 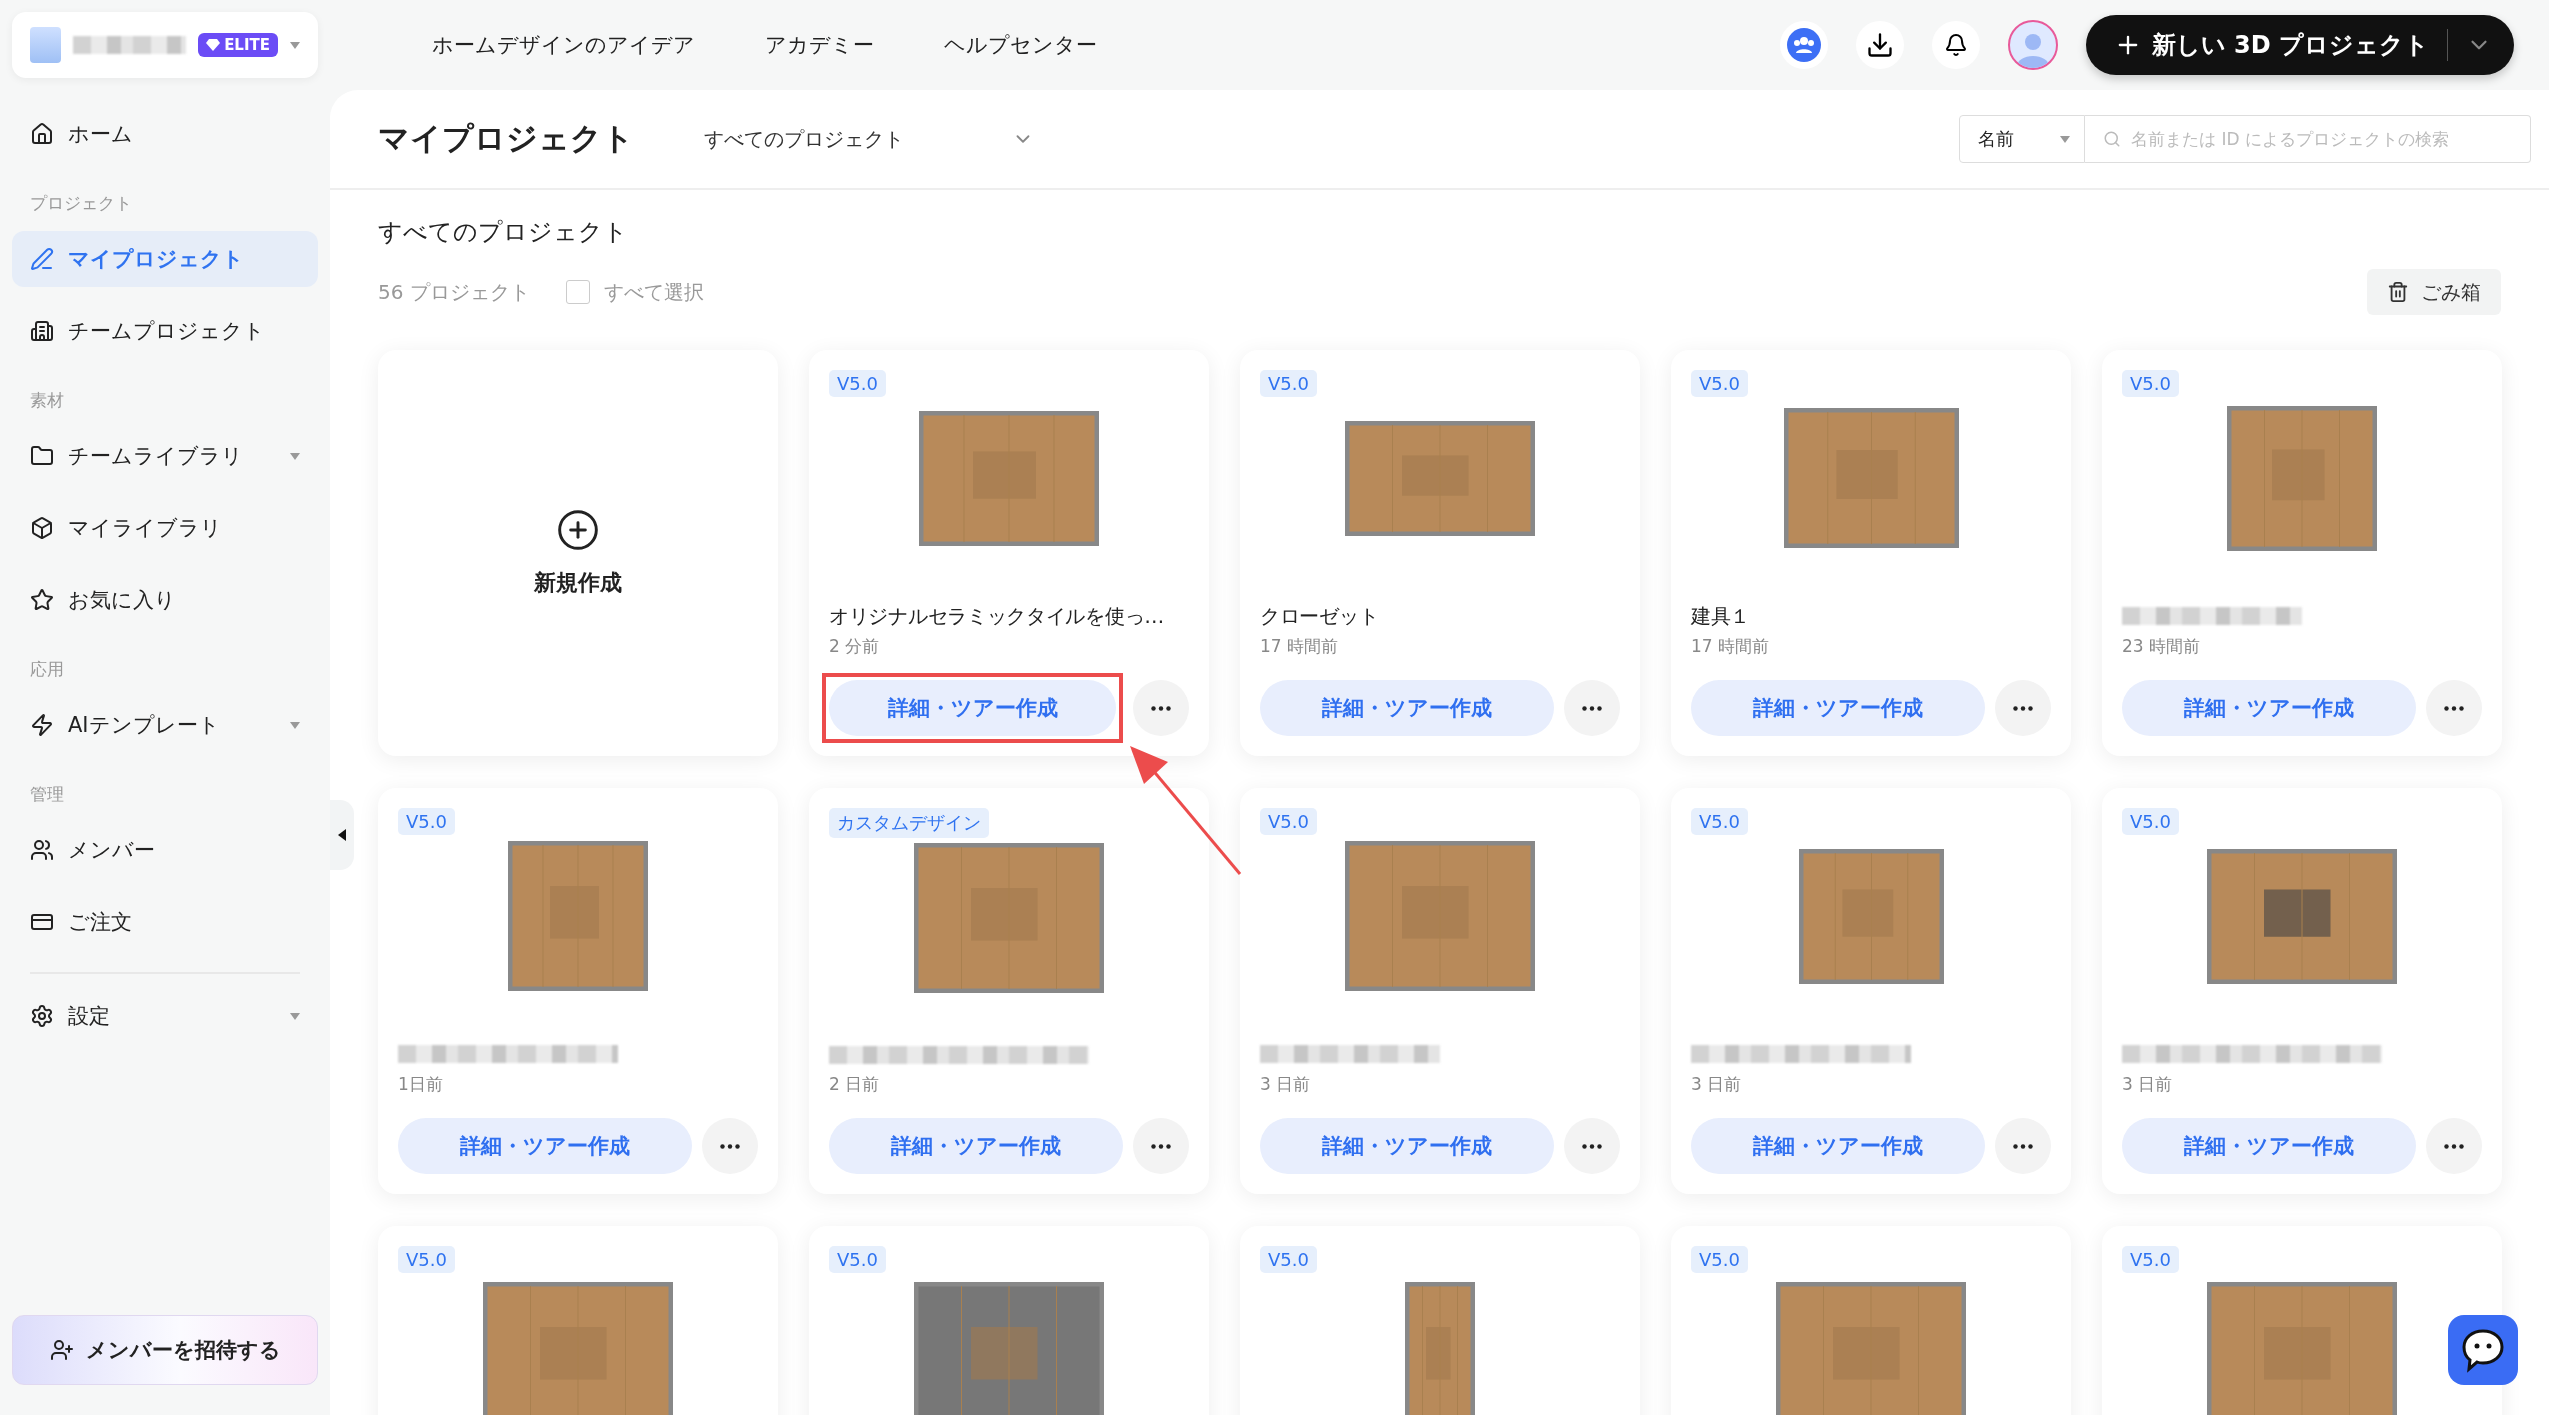 What do you see at coordinates (165, 45) in the screenshot?
I see `account-switcher: ELITE` at bounding box center [165, 45].